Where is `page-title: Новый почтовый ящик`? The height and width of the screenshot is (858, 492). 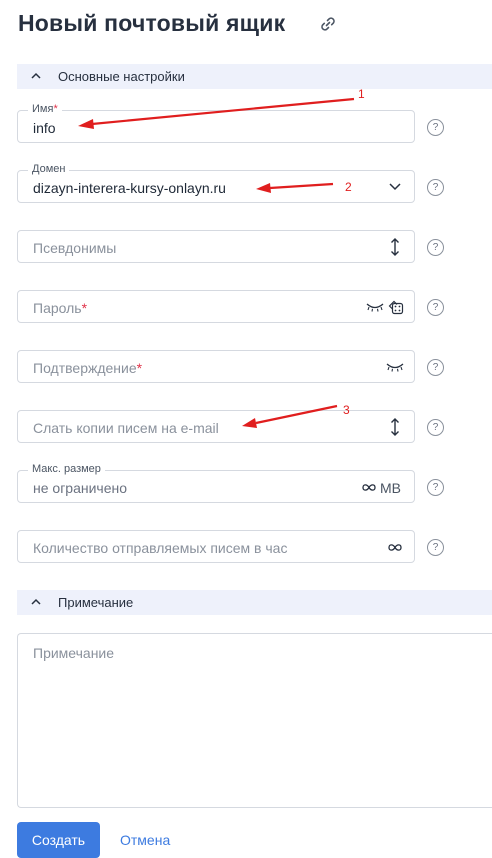 page-title: Новый почтовый ящик is located at coordinates (152, 23).